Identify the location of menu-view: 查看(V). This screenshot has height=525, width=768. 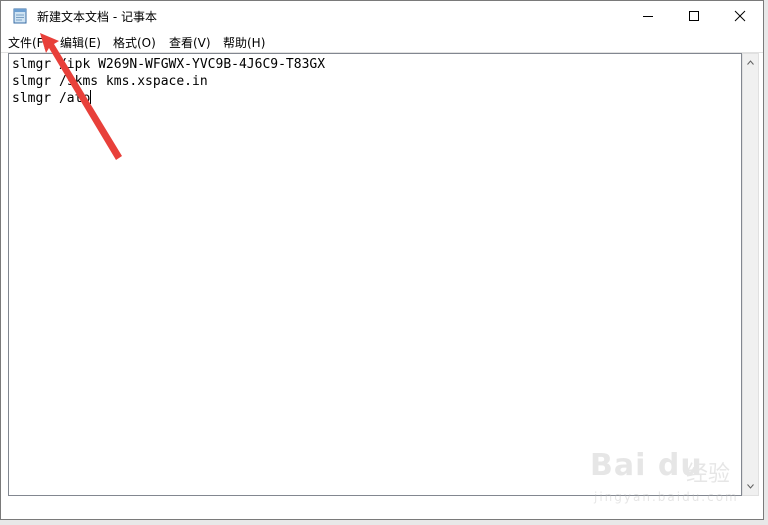
(190, 42).